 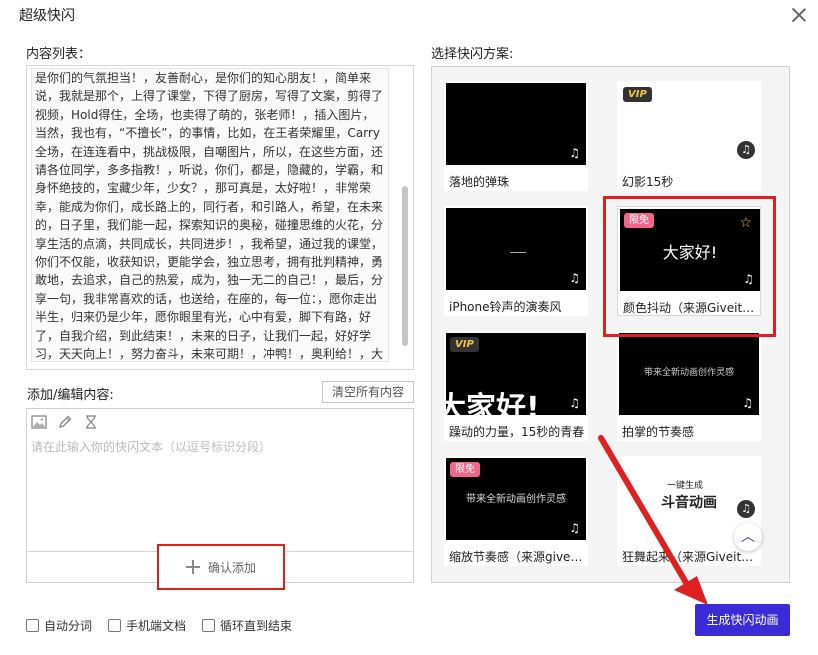 I want to click on scheme-card: ♫ iPhone铃声的演奏风, so click(x=516, y=261).